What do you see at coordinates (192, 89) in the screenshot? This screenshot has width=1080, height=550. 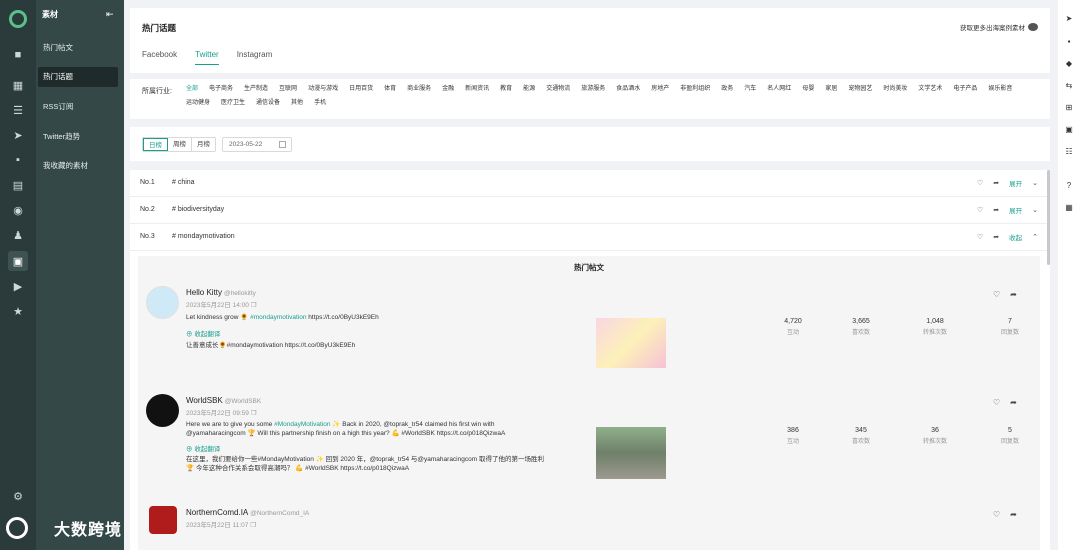 I see `industry-option: 全部` at bounding box center [192, 89].